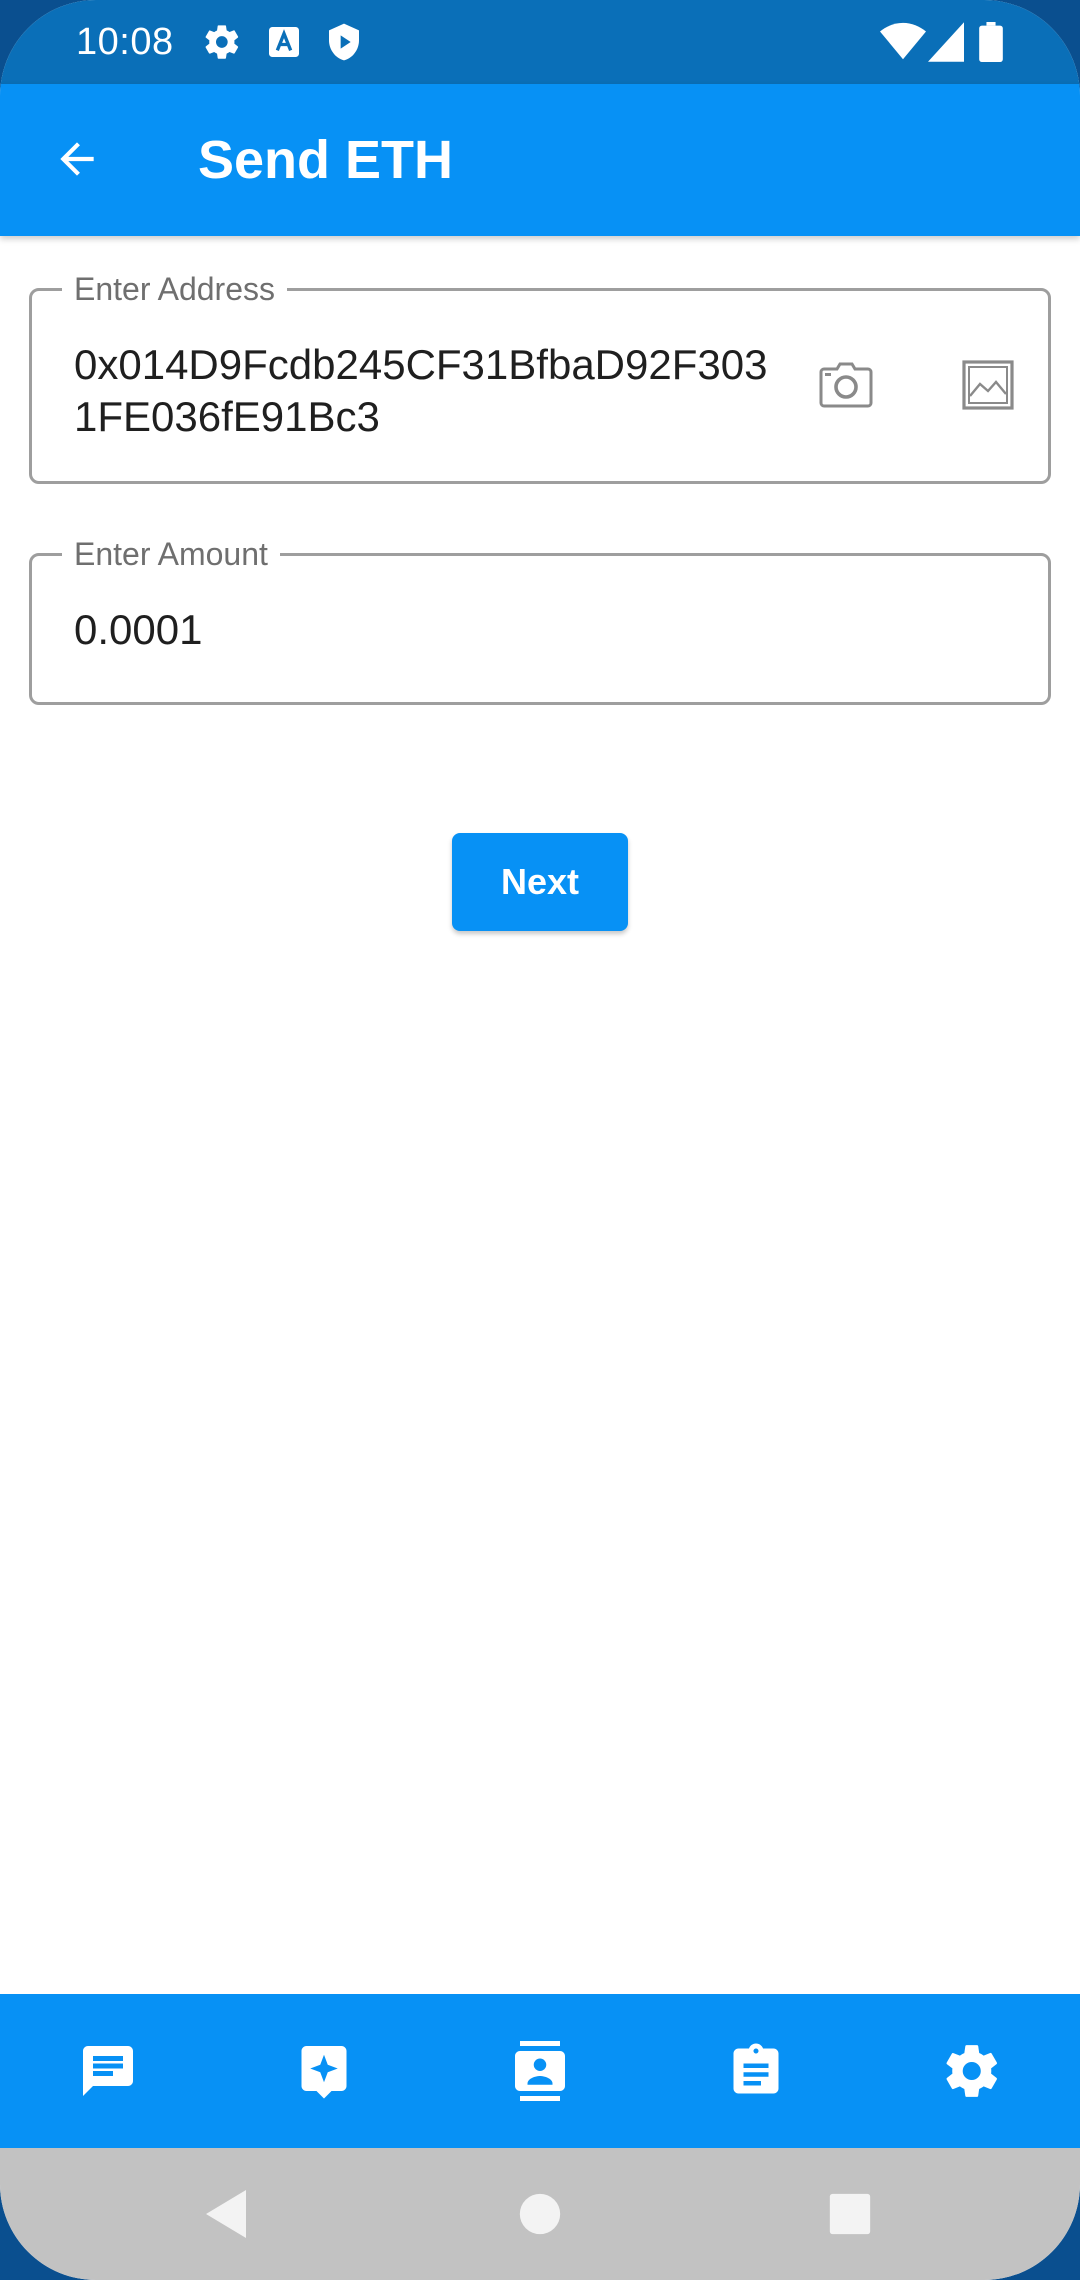 The image size is (1080, 2280). Describe the element at coordinates (108, 2071) in the screenshot. I see `chat-icon` at that location.